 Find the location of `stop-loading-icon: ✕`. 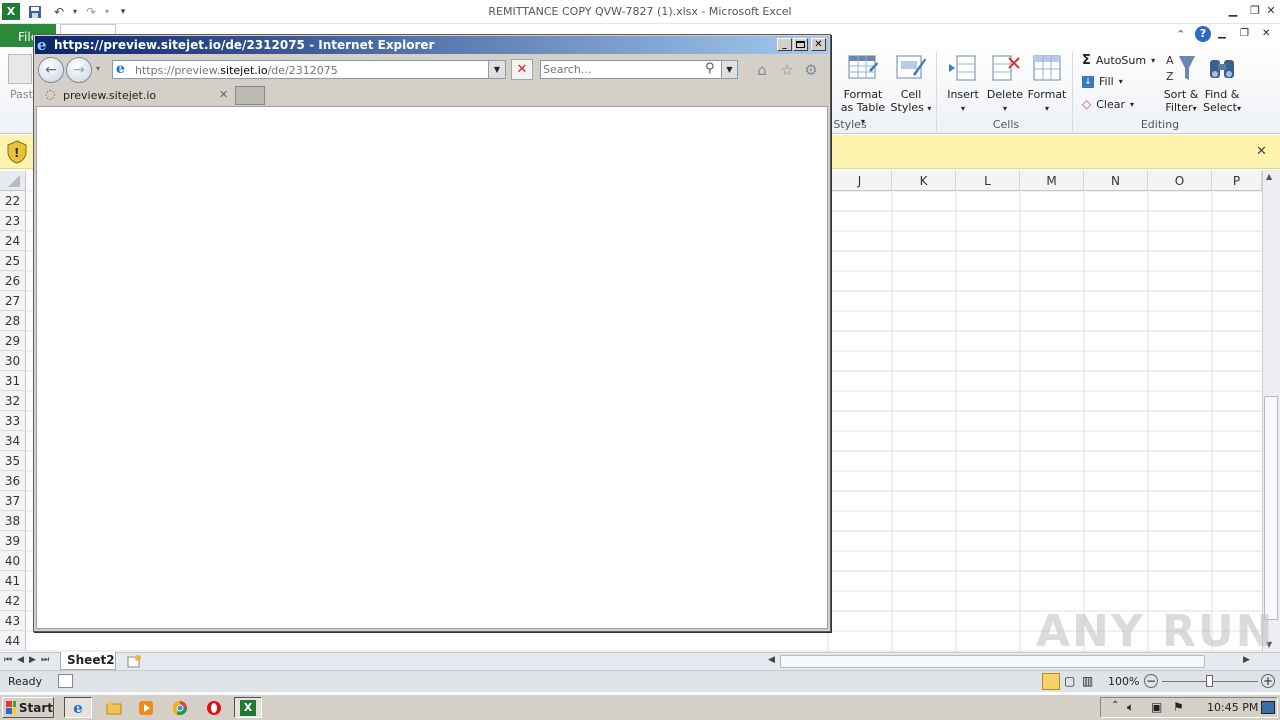

stop-loading-icon: ✕ is located at coordinates (522, 69).